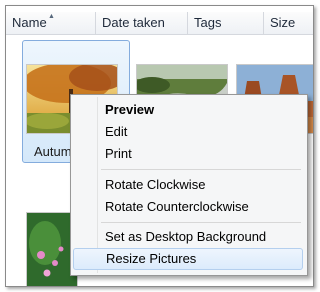  Describe the element at coordinates (188, 132) in the screenshot. I see `menu-item-edit: Edit` at that location.